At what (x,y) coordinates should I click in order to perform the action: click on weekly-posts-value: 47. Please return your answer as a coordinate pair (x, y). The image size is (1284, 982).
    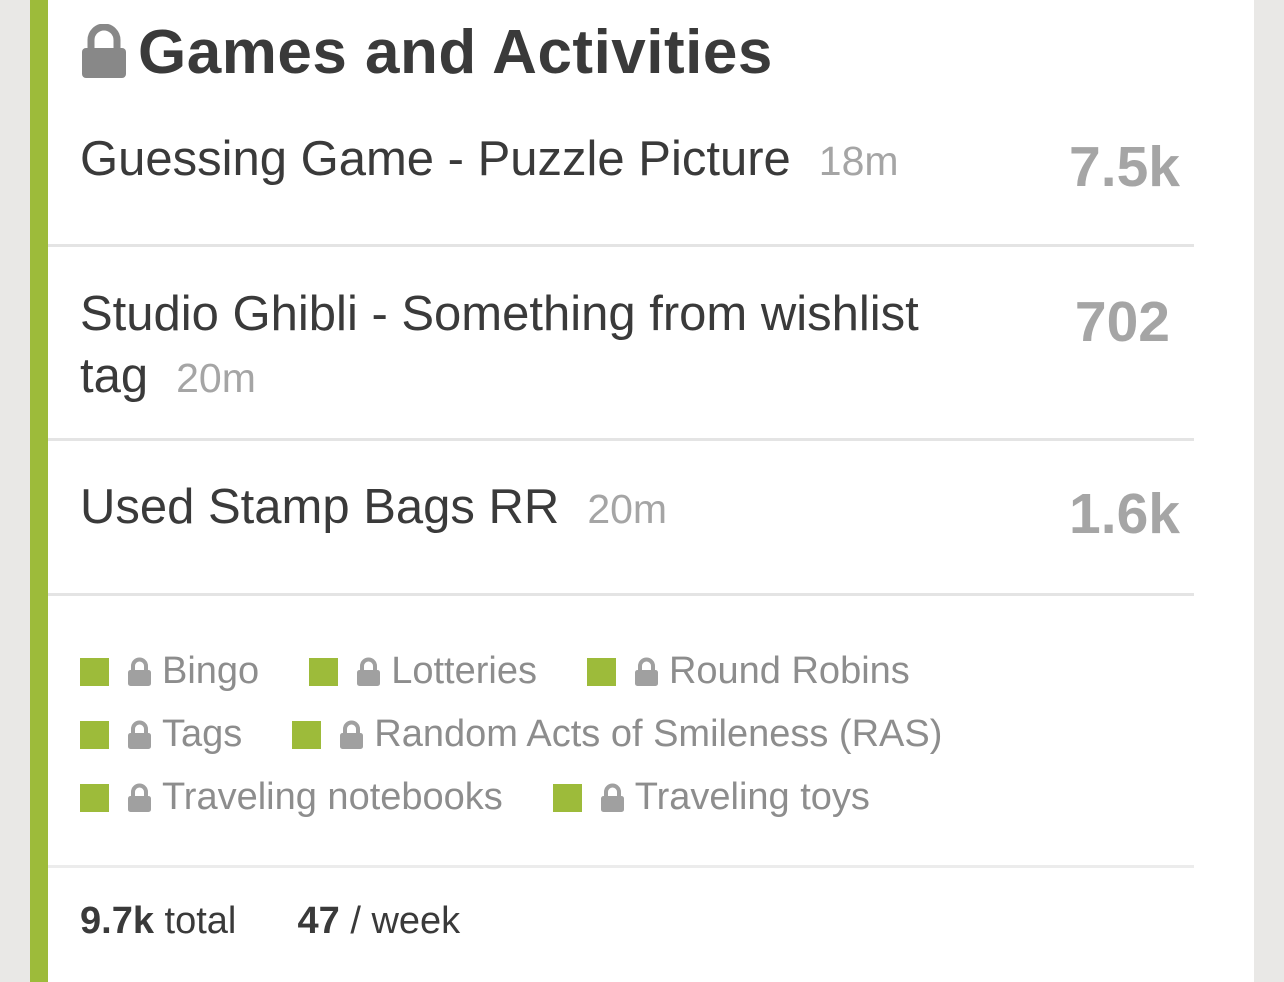
    Looking at the image, I should click on (318, 921).